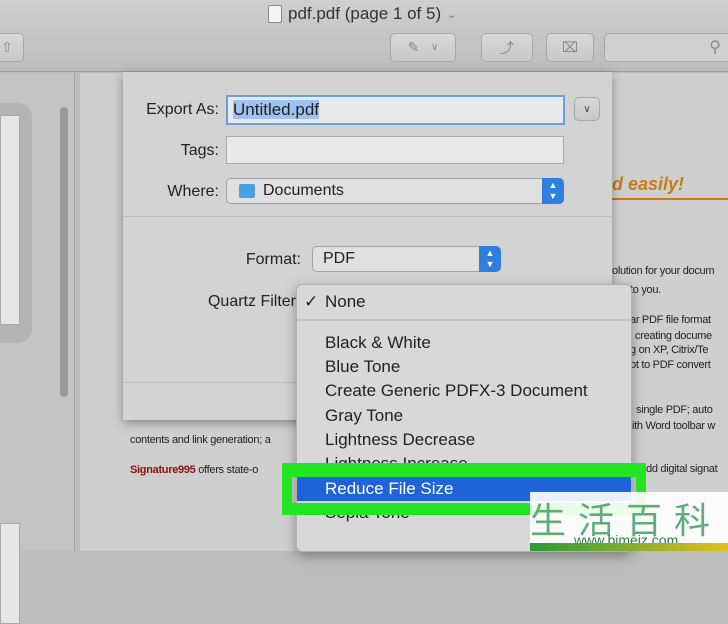 The image size is (728, 624). What do you see at coordinates (273, 259) in the screenshot?
I see `format-label: Format:` at bounding box center [273, 259].